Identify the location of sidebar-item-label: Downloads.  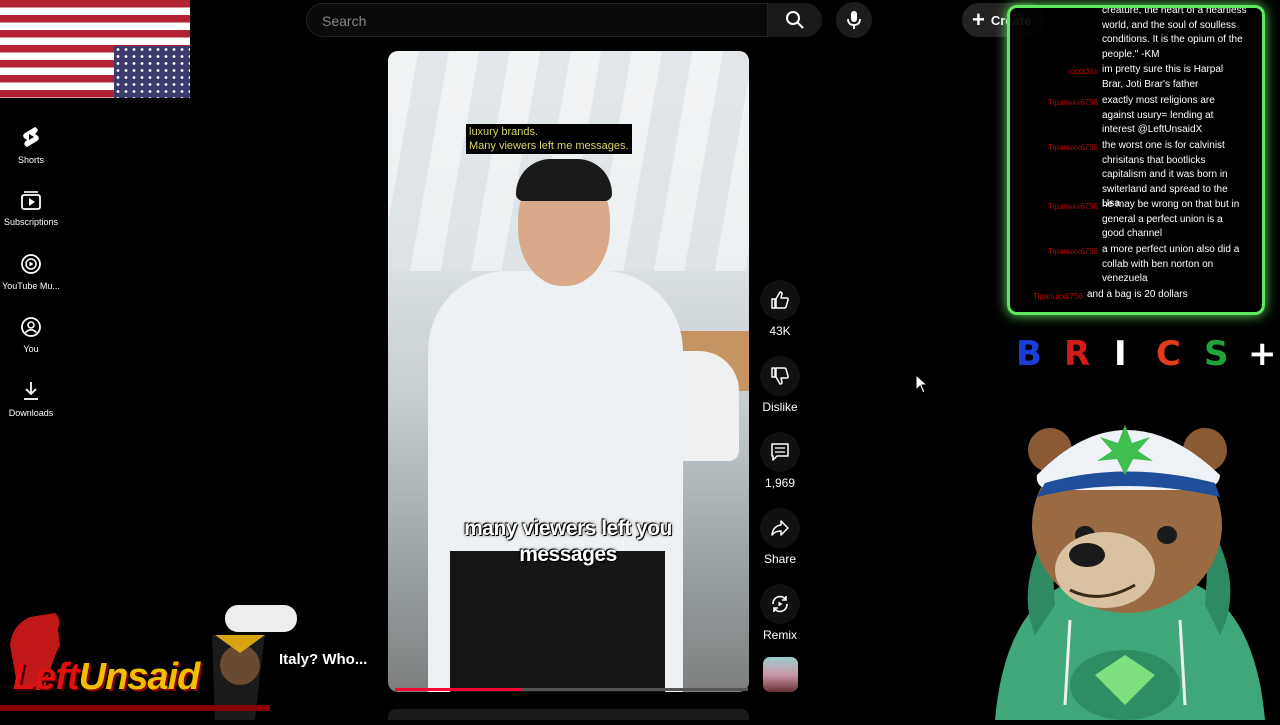
(31, 413).